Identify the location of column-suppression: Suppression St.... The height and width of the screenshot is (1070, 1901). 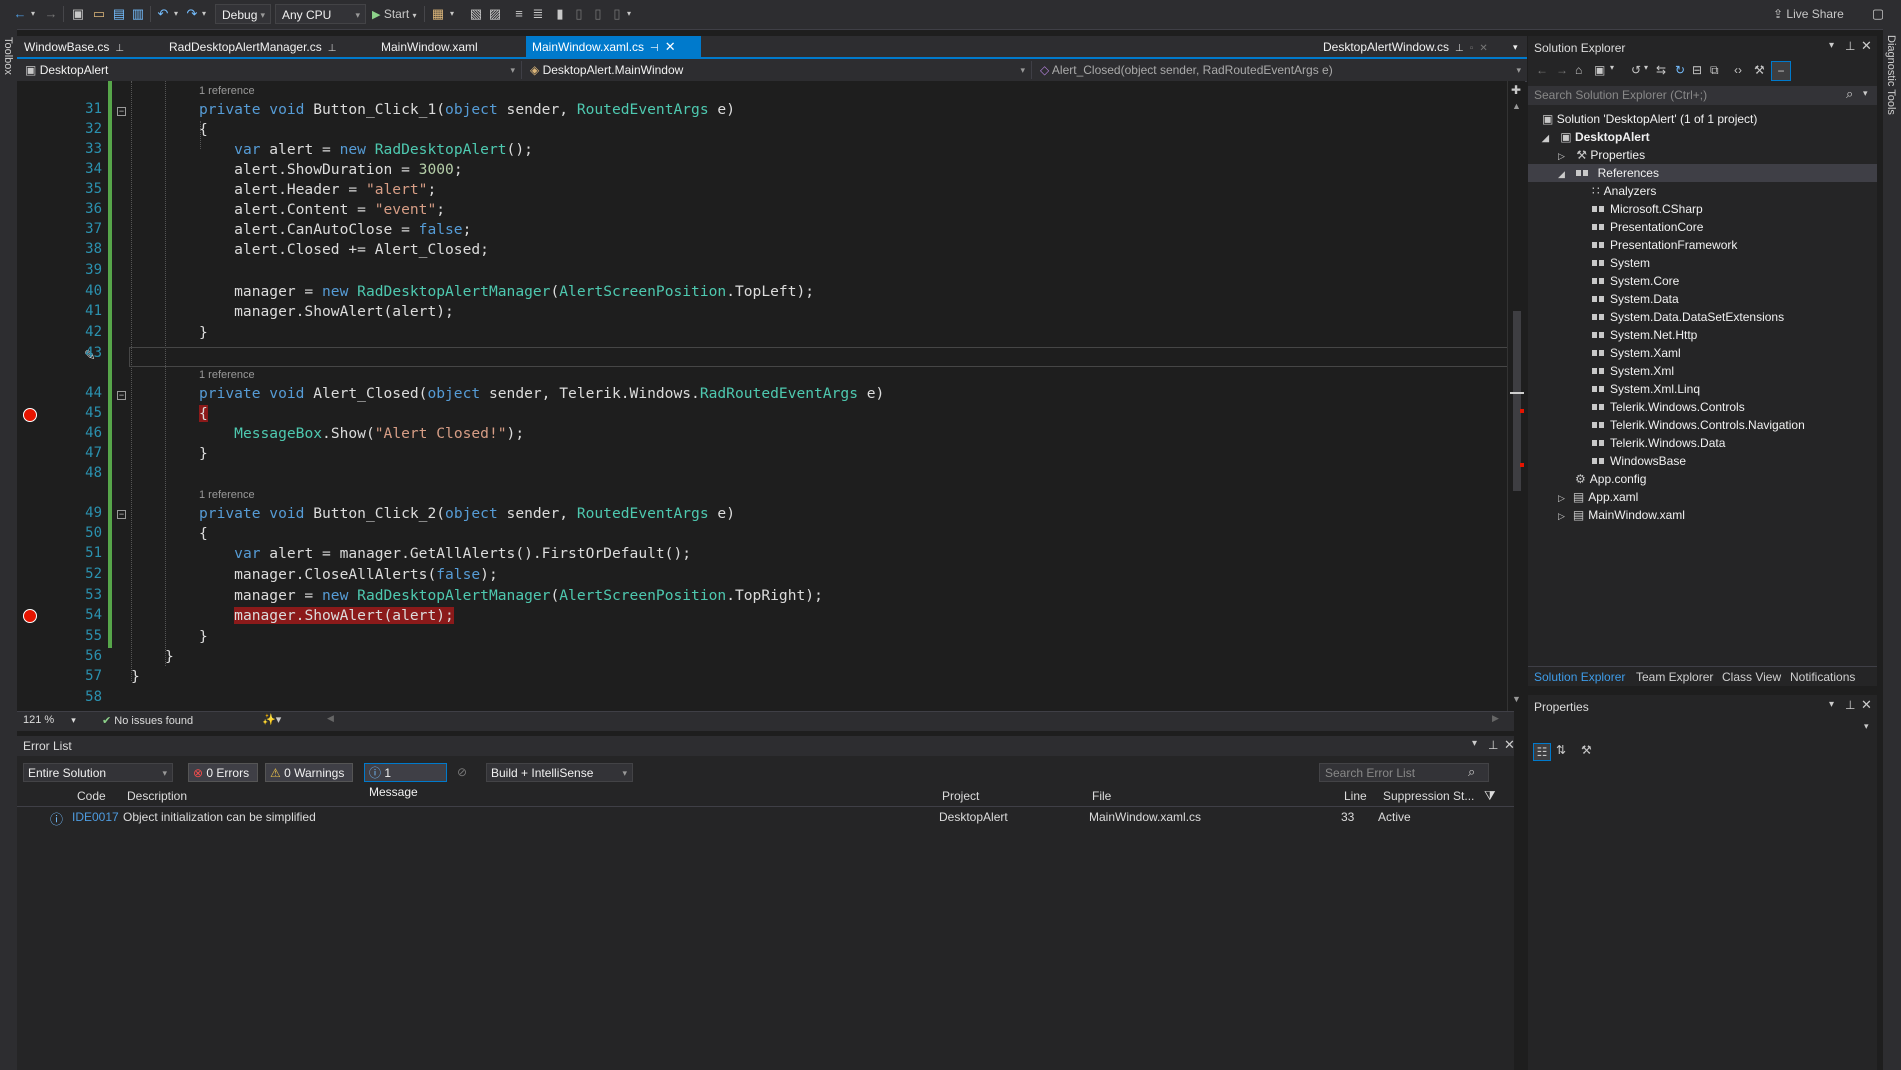
(1428, 796).